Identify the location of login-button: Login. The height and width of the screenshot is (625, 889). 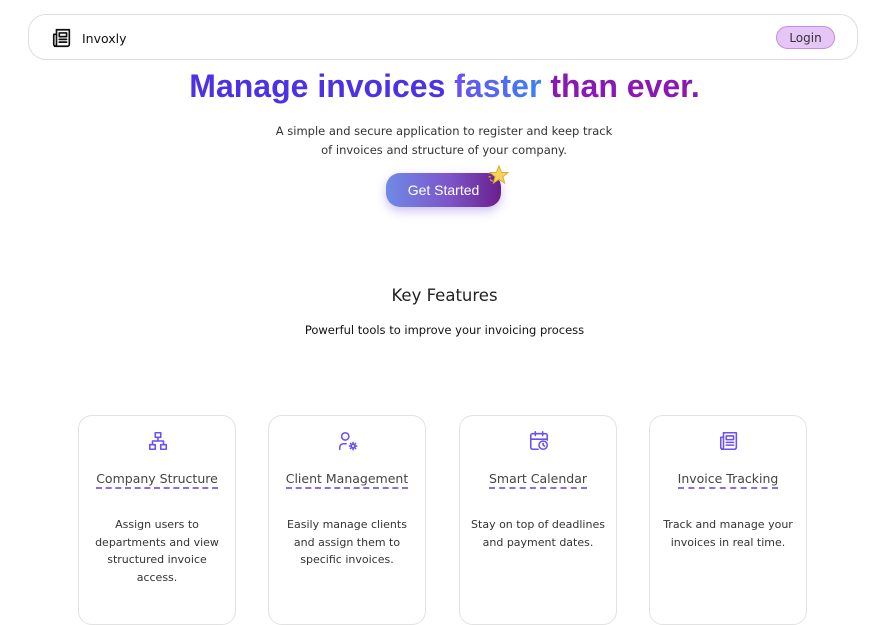
(805, 37).